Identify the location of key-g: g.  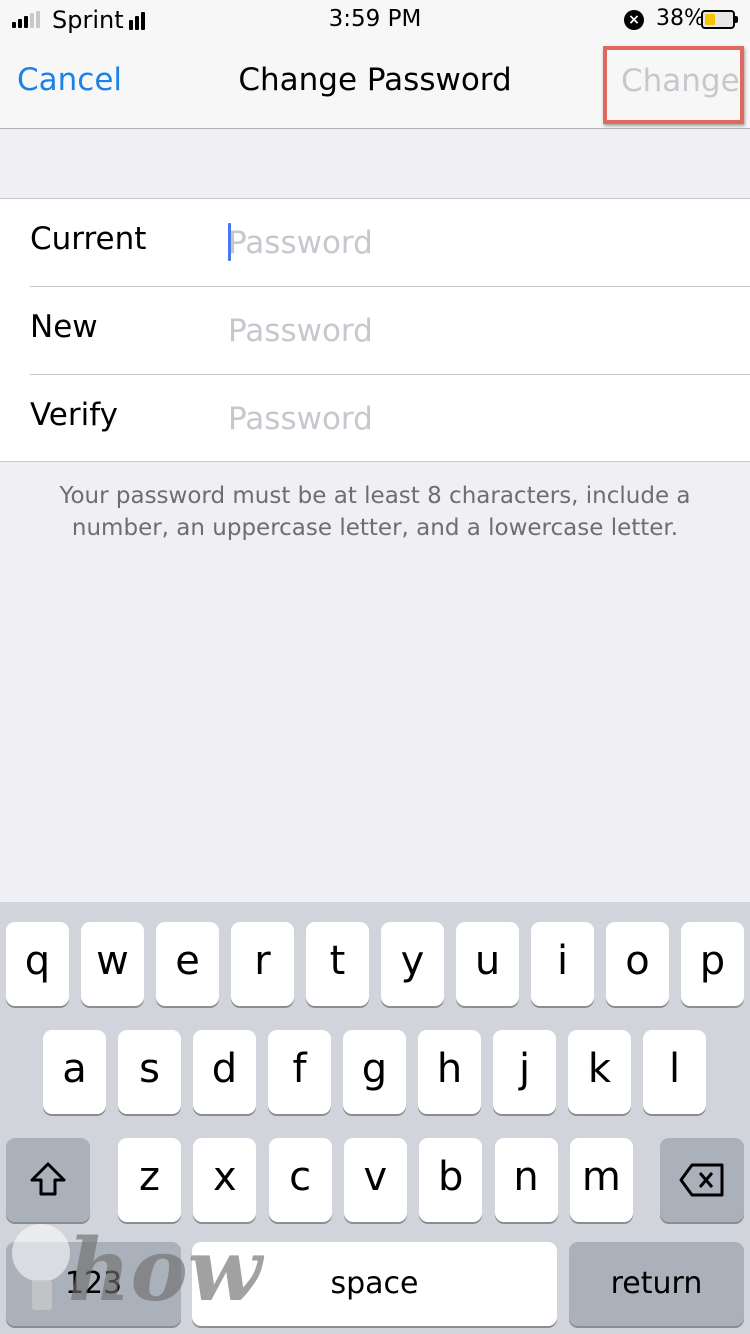
(374, 1072).